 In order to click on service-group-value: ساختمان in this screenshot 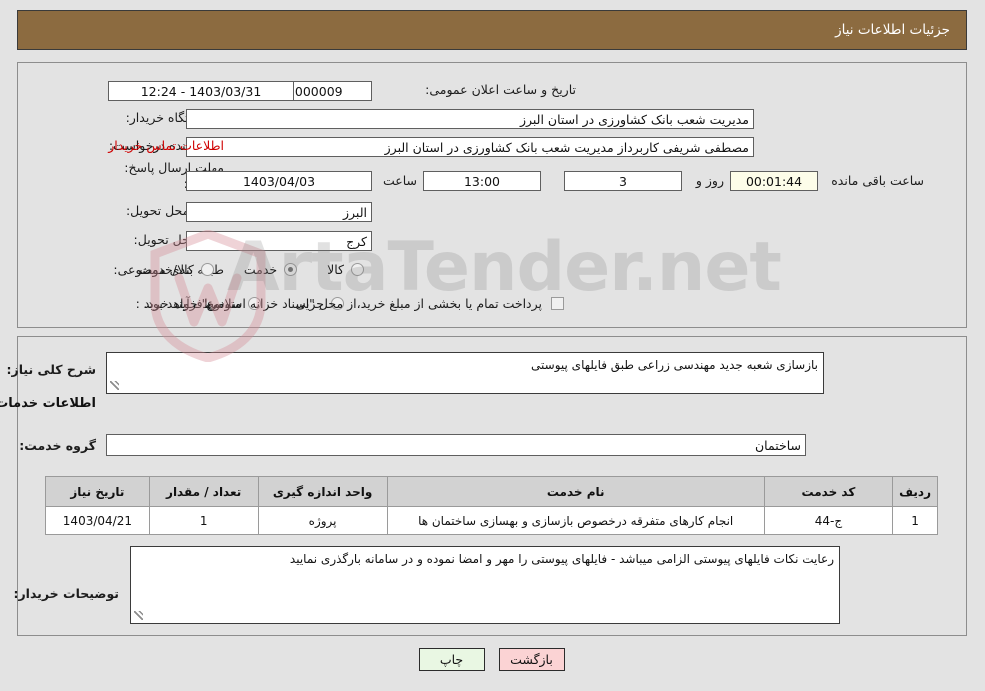, I will do `click(457, 445)`.